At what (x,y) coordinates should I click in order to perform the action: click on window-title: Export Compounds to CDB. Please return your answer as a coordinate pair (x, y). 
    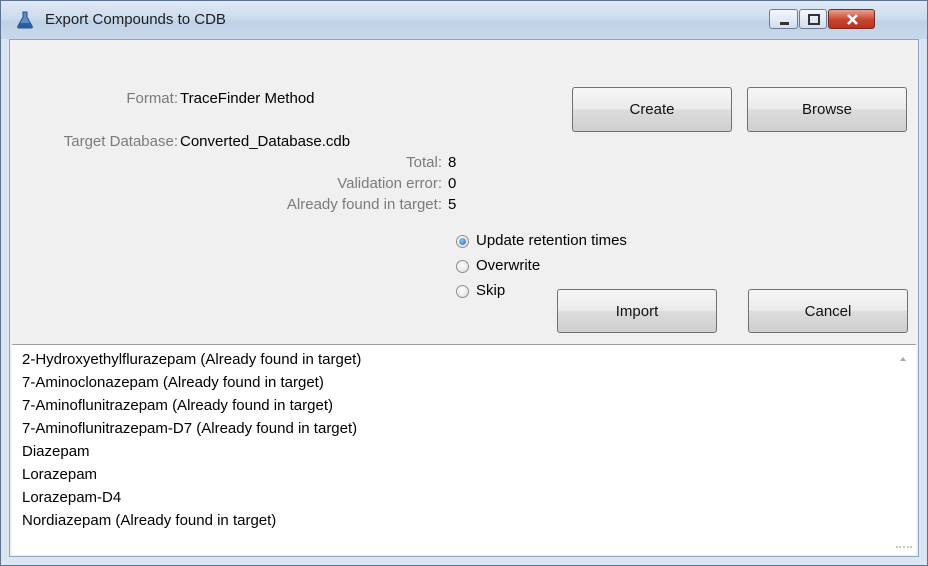
    Looking at the image, I should click on (135, 19).